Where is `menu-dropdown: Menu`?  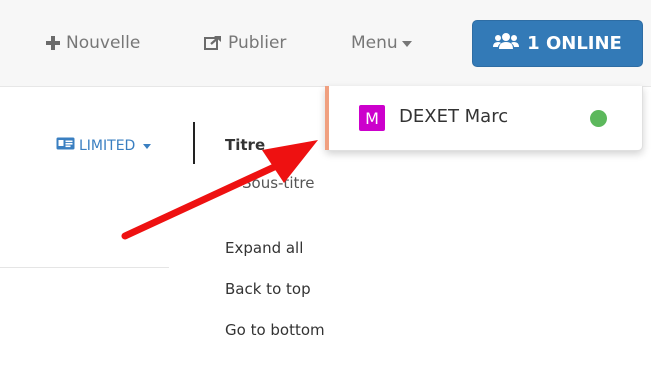 menu-dropdown: Menu is located at coordinates (381, 43).